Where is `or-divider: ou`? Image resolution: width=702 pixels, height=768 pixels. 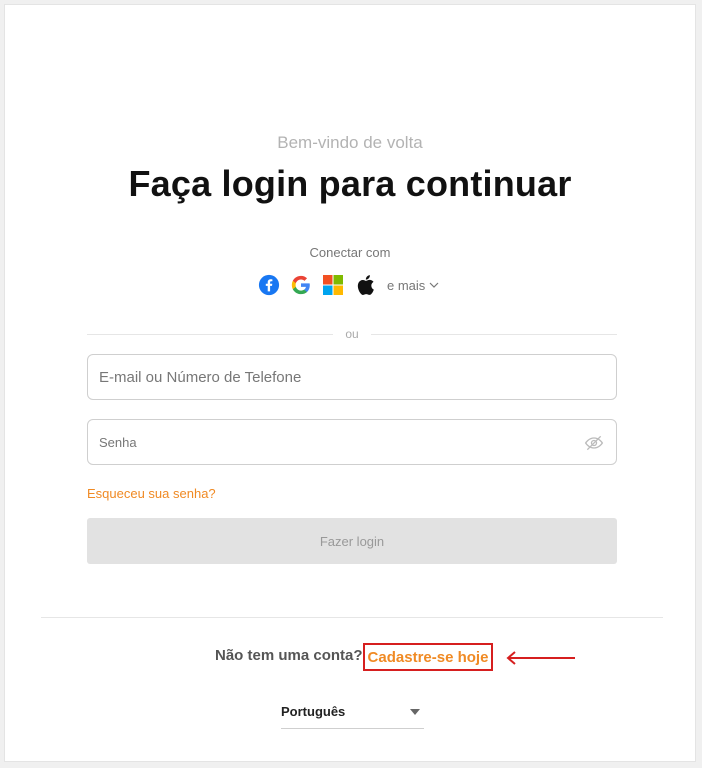 or-divider: ou is located at coordinates (352, 334).